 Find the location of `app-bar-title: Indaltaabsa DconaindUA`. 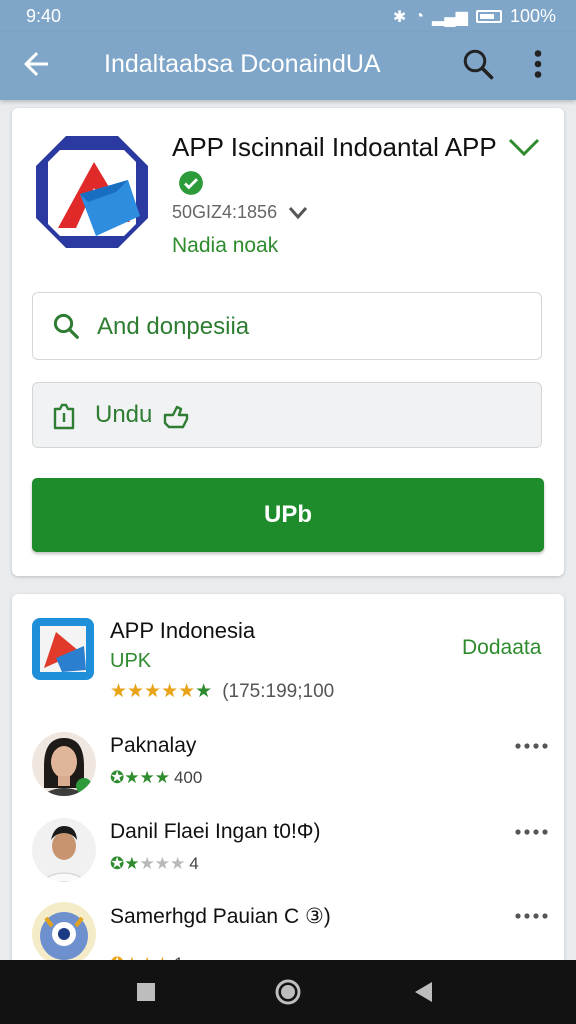

app-bar-title: Indaltaabsa DconaindUA is located at coordinates (242, 64).